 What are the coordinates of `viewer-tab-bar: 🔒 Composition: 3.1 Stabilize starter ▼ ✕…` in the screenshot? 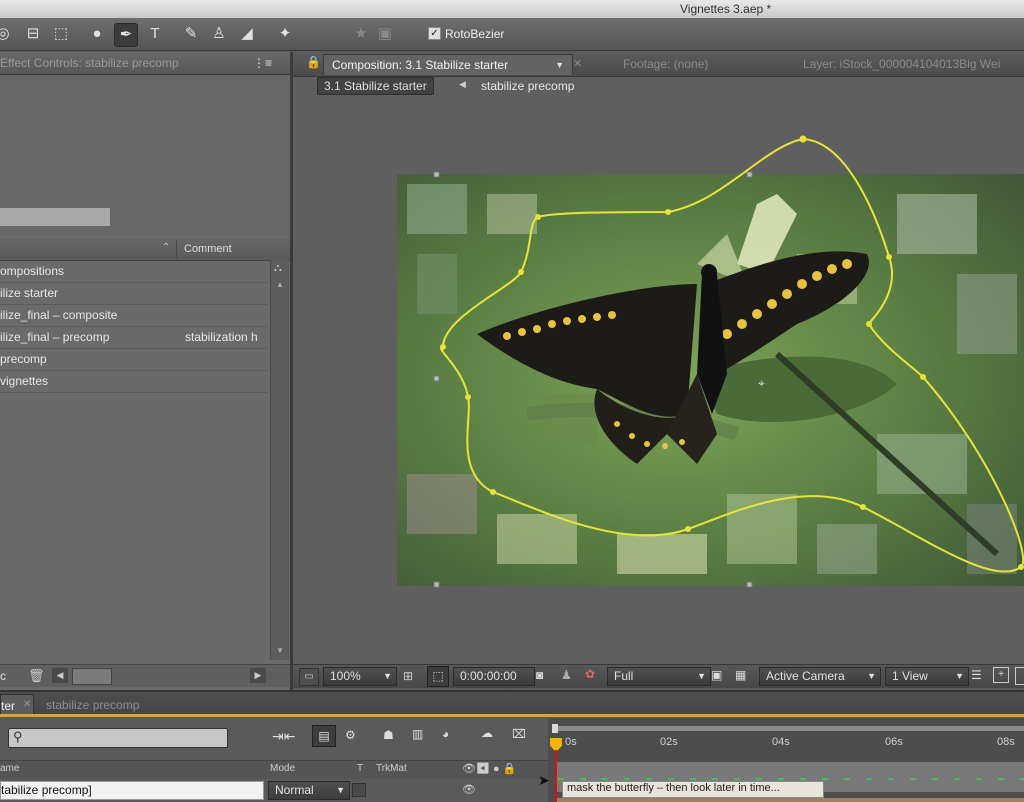 It's located at (658, 64).